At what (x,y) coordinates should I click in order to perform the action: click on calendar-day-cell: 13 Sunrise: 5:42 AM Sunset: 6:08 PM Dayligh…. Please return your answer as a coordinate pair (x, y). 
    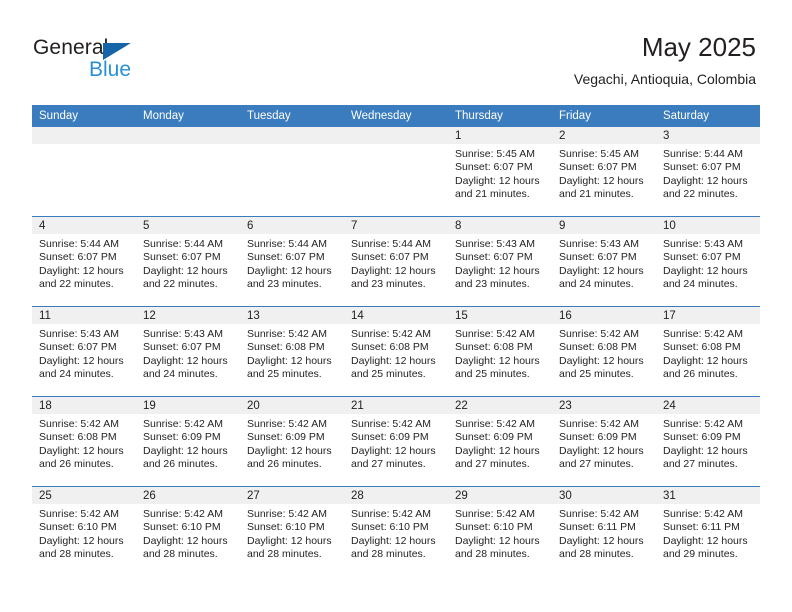
    Looking at the image, I should click on (292, 351).